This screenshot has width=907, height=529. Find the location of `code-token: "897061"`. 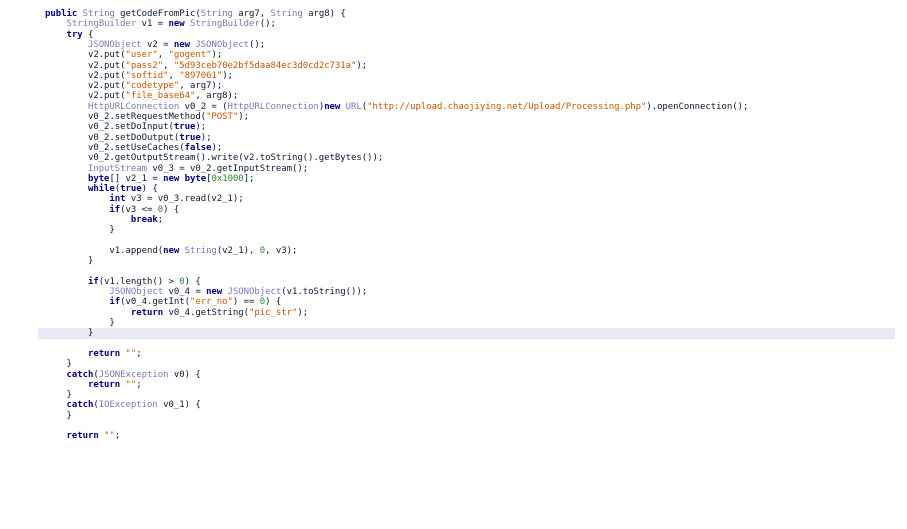

code-token: "897061" is located at coordinates (201, 75).